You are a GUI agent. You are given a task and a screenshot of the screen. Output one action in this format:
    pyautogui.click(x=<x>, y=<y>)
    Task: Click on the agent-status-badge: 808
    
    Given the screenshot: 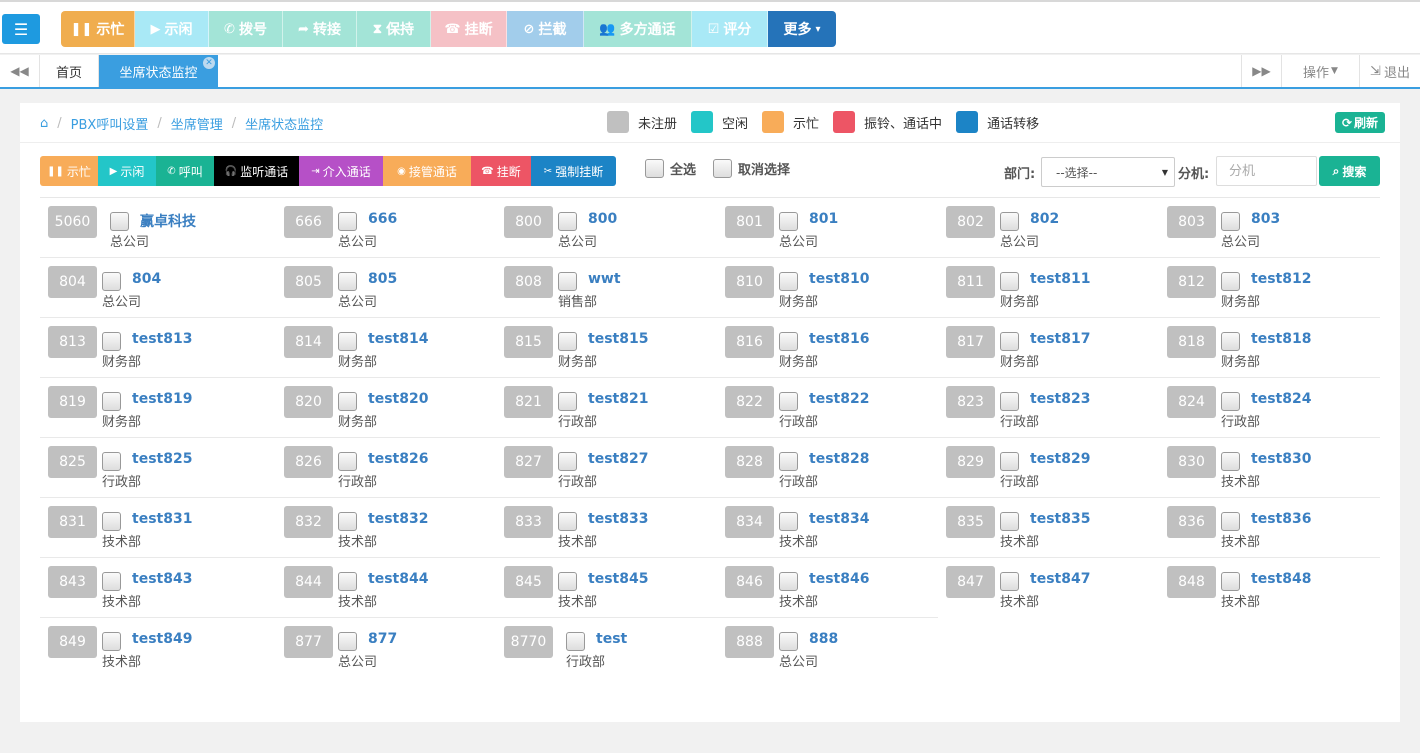 What is the action you would take?
    pyautogui.click(x=528, y=282)
    